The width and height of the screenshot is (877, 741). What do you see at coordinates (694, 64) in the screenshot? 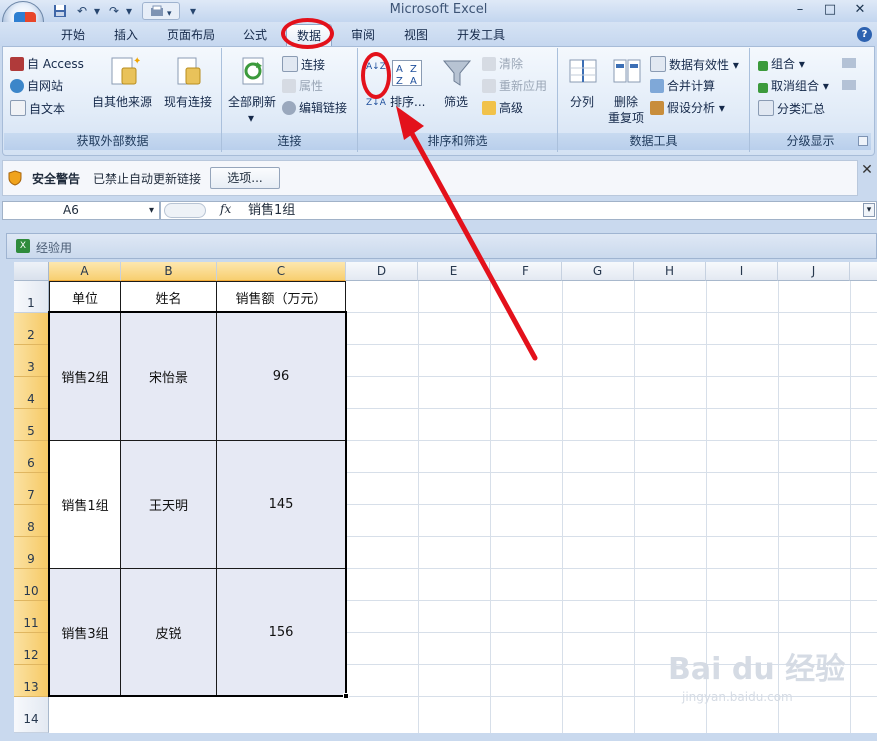
I see `data-validation-button: 数据有效性 ▾` at bounding box center [694, 64].